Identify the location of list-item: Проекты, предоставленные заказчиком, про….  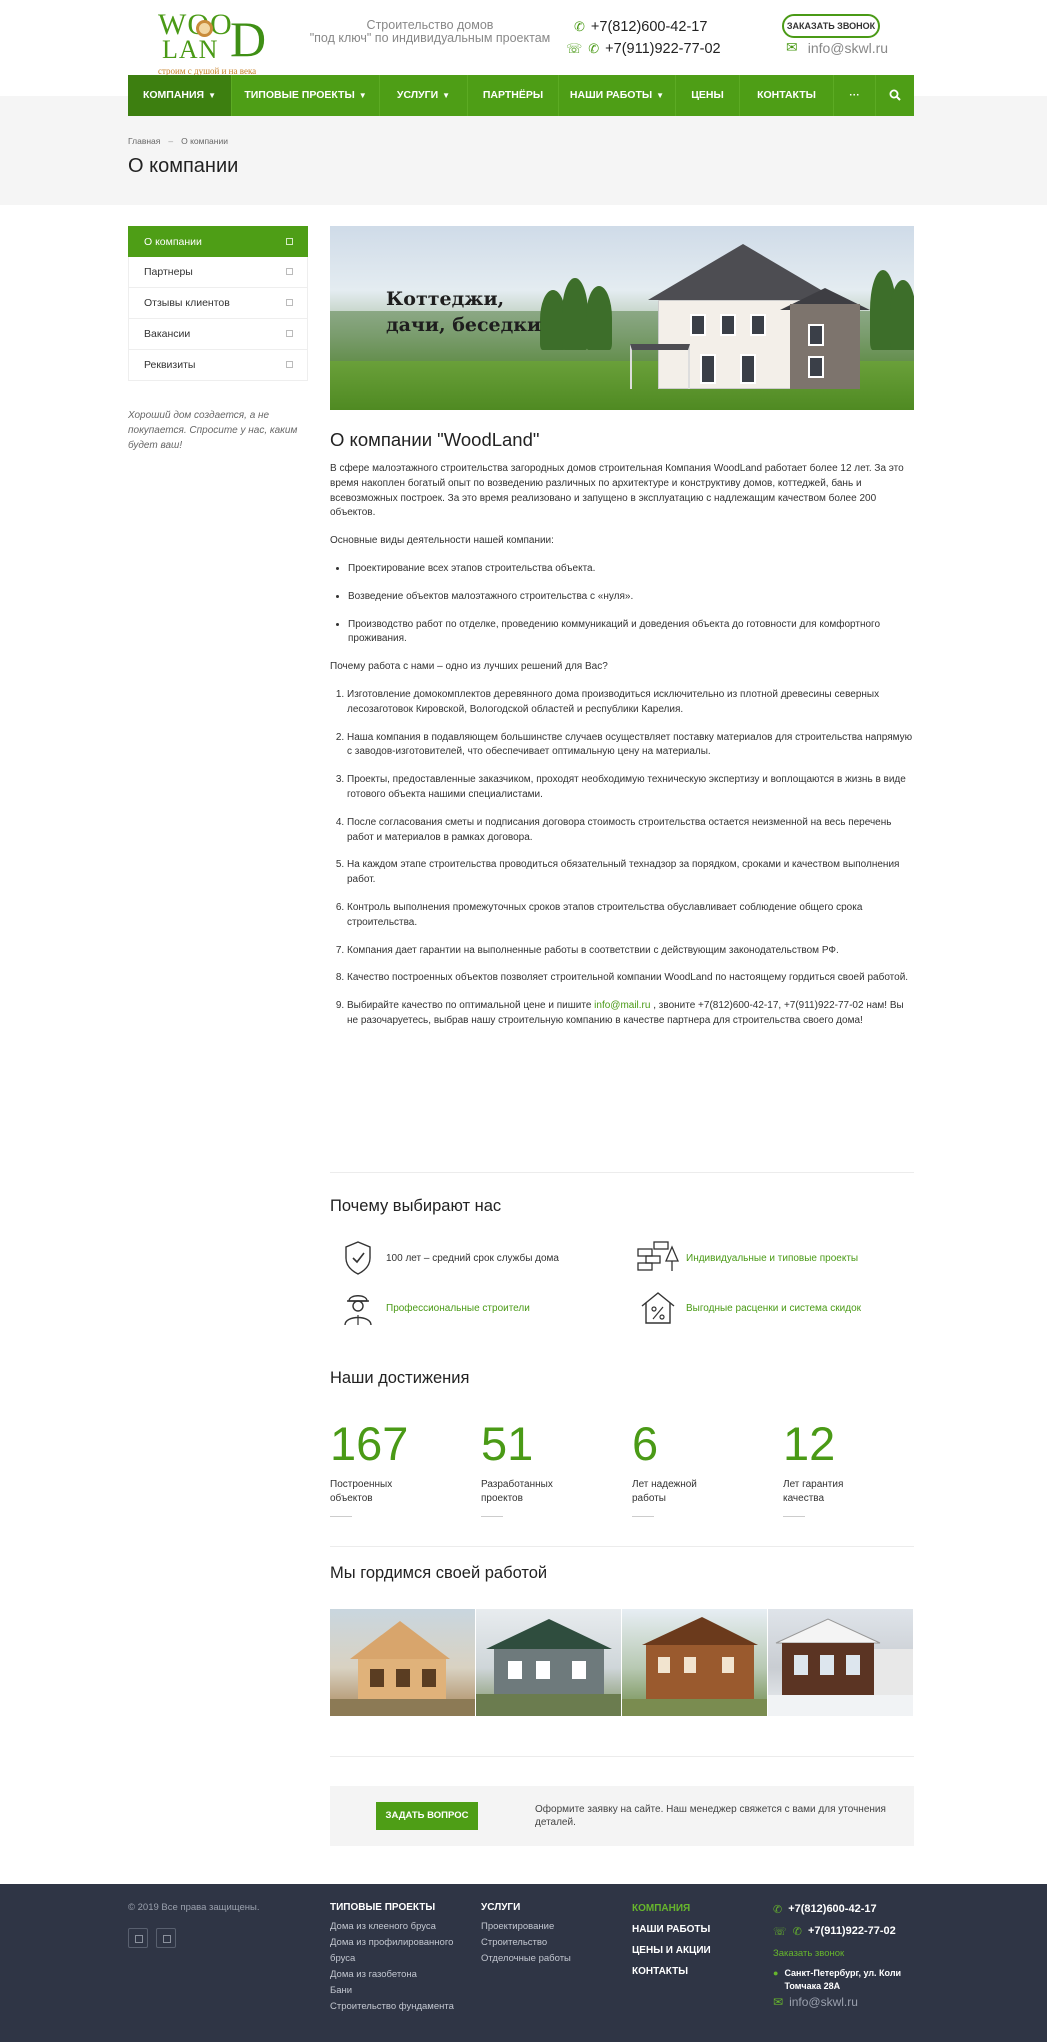
(630, 788).